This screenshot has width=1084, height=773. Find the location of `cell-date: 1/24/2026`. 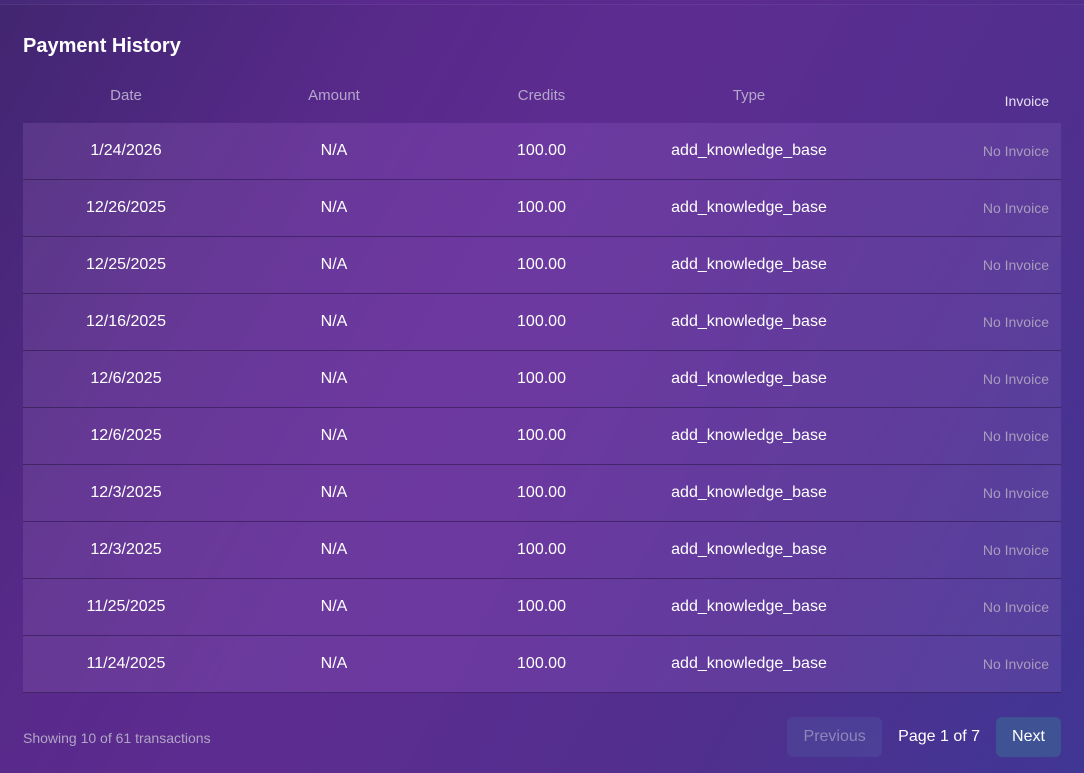

cell-date: 1/24/2026 is located at coordinates (126, 150).